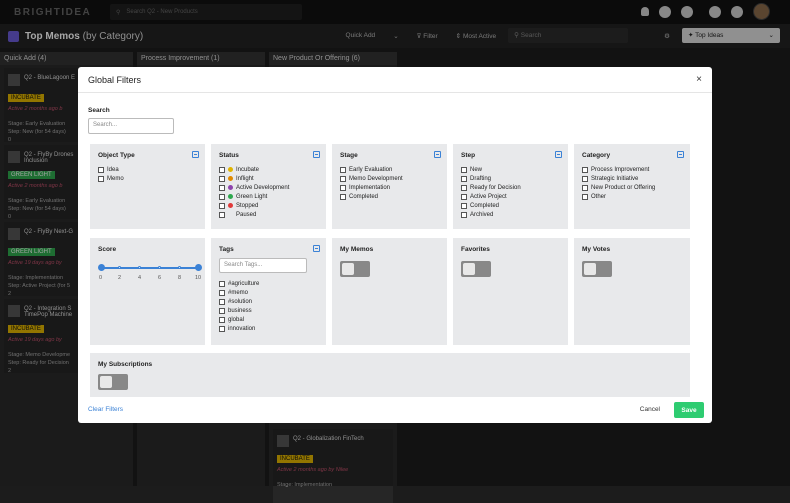 This screenshot has width=790, height=503. I want to click on slider-track, so click(150, 268).